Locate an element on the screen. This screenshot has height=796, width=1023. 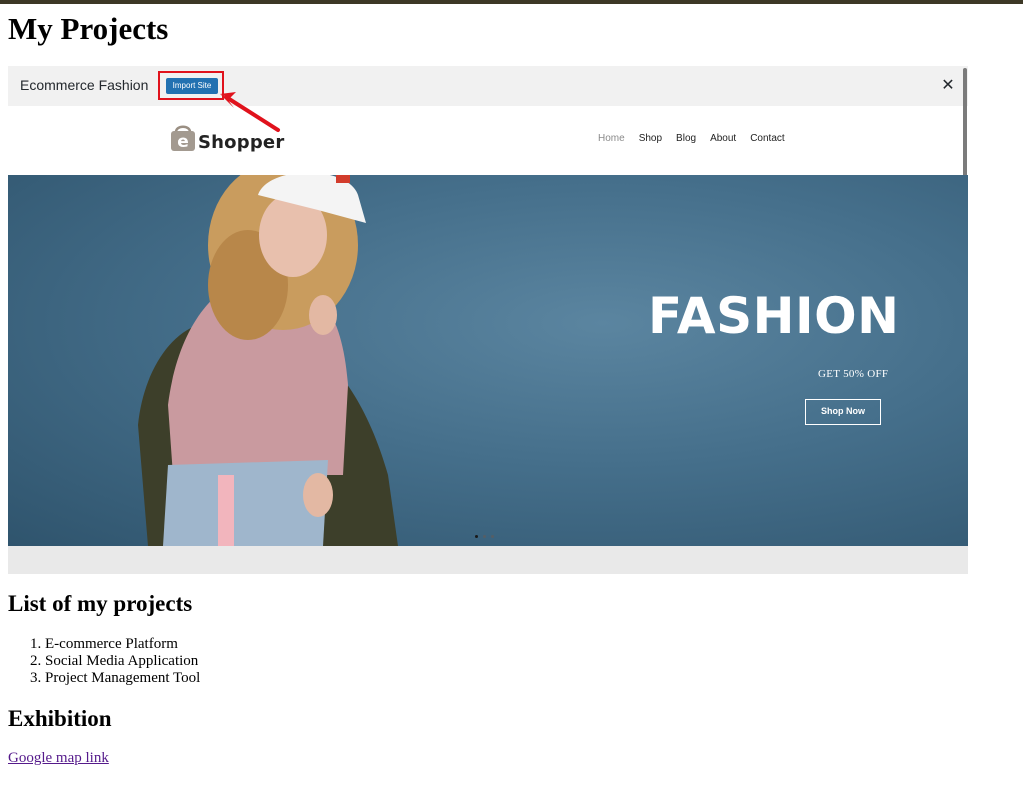
list-item: Social Media Application is located at coordinates (122, 661).